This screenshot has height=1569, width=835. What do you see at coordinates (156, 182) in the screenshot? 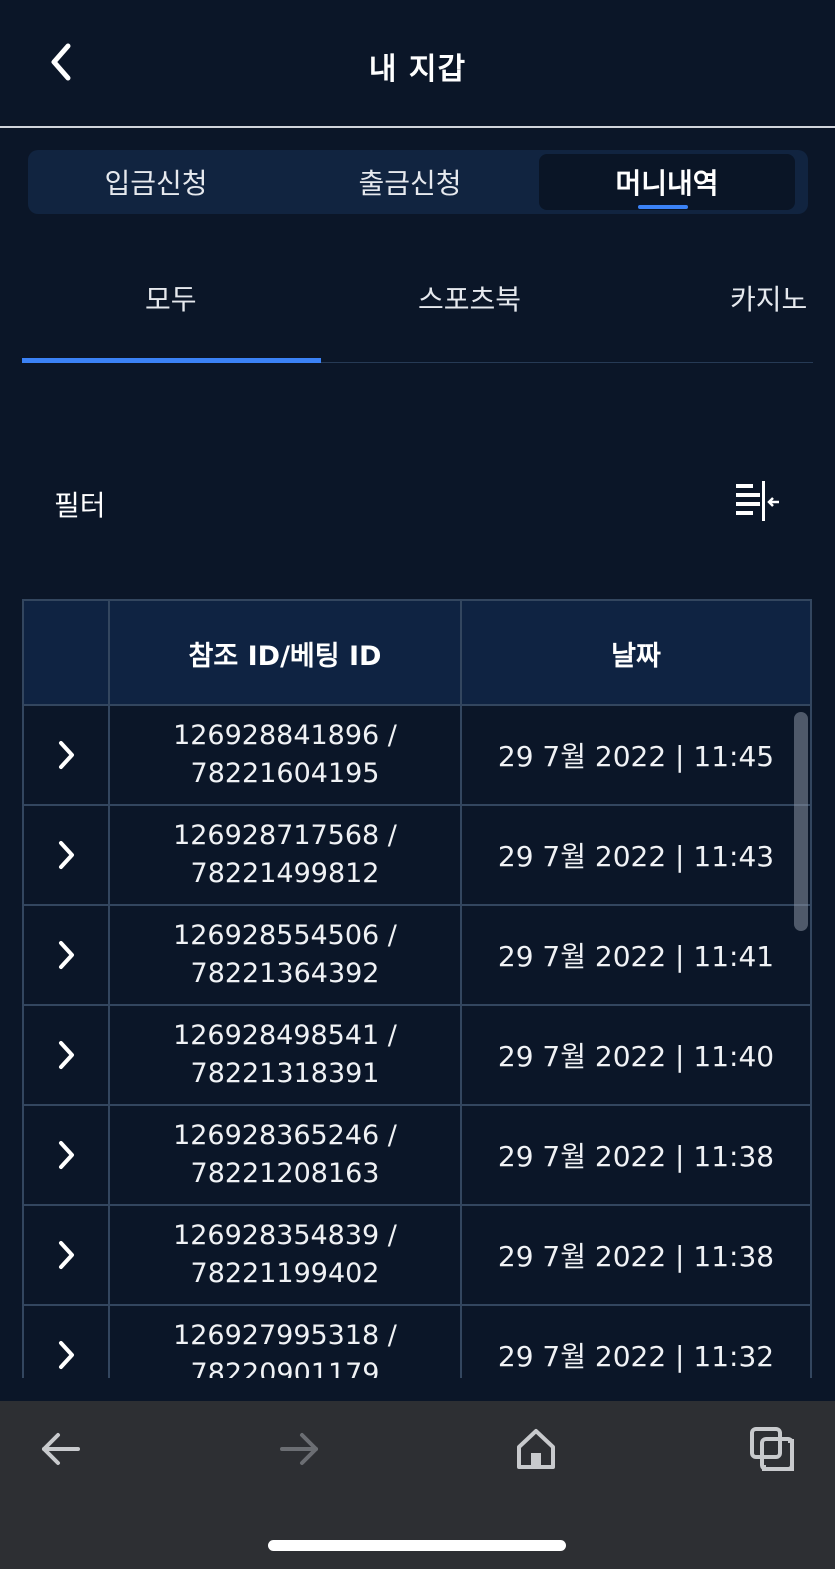
I see `tab-deposit-request: 입금신청` at bounding box center [156, 182].